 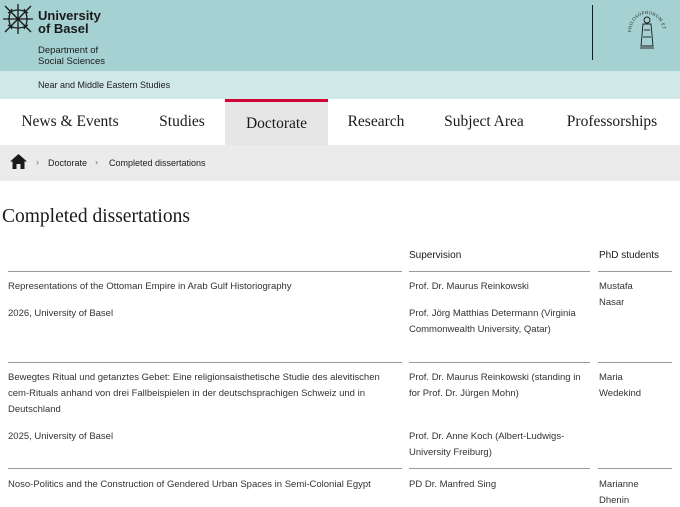 What do you see at coordinates (612, 122) in the screenshot?
I see `nav-professorships: Professorships` at bounding box center [612, 122].